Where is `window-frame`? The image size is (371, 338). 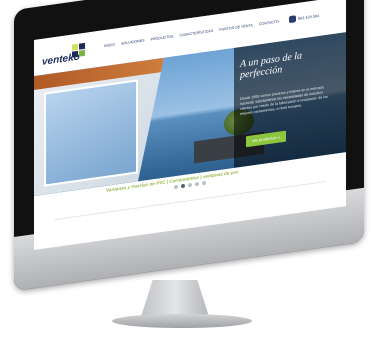 window-frame is located at coordinates (91, 132).